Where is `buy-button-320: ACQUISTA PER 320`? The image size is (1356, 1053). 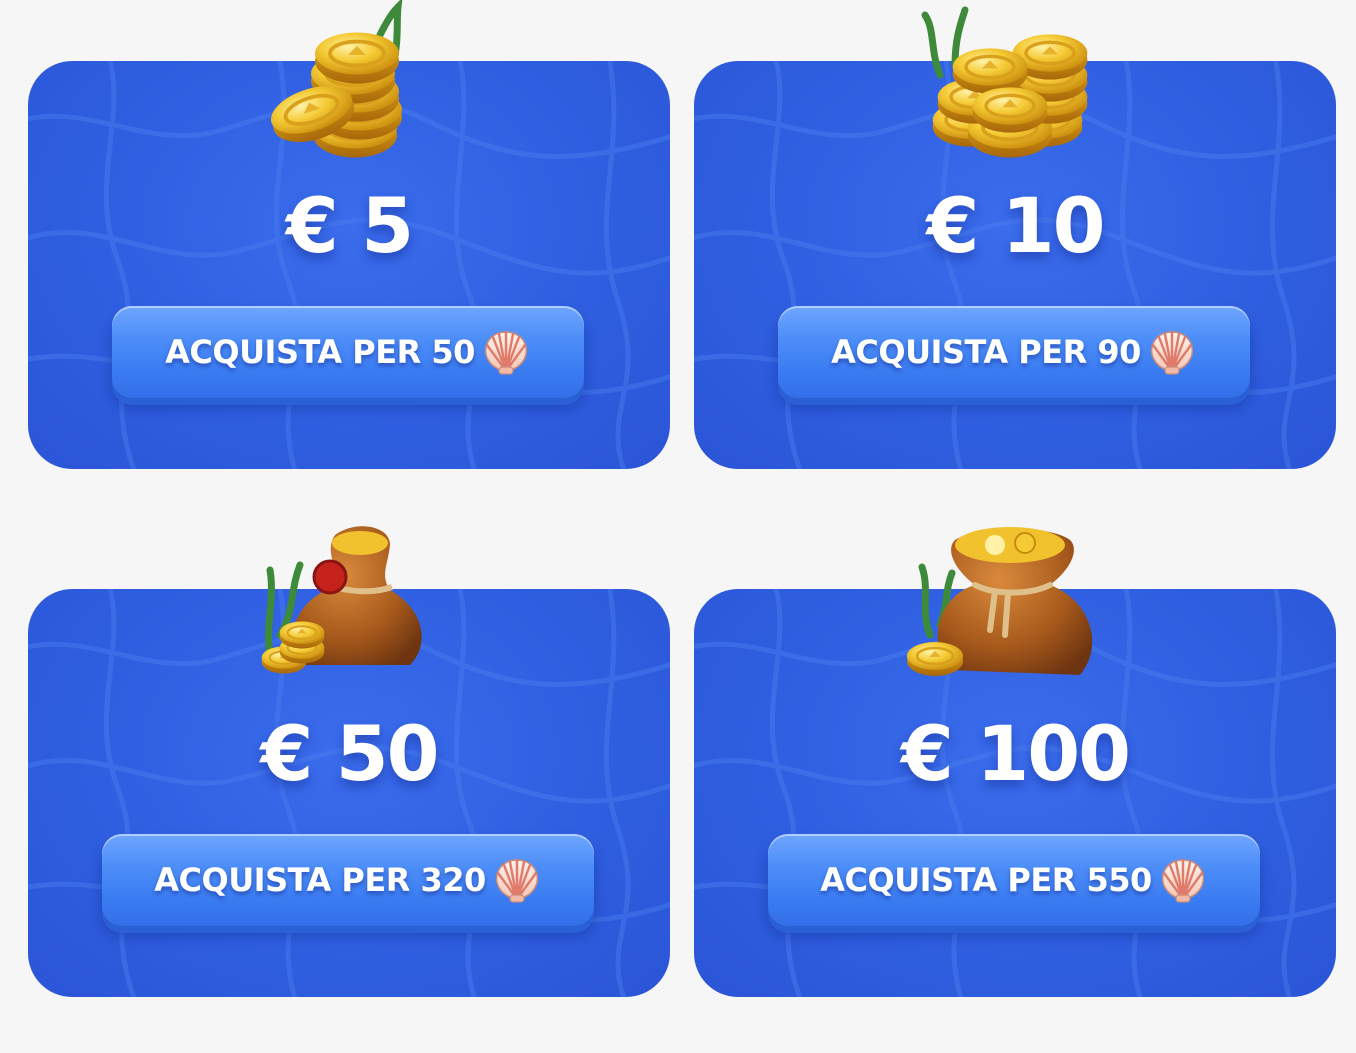
buy-button-320: ACQUISTA PER 320 is located at coordinates (348, 880).